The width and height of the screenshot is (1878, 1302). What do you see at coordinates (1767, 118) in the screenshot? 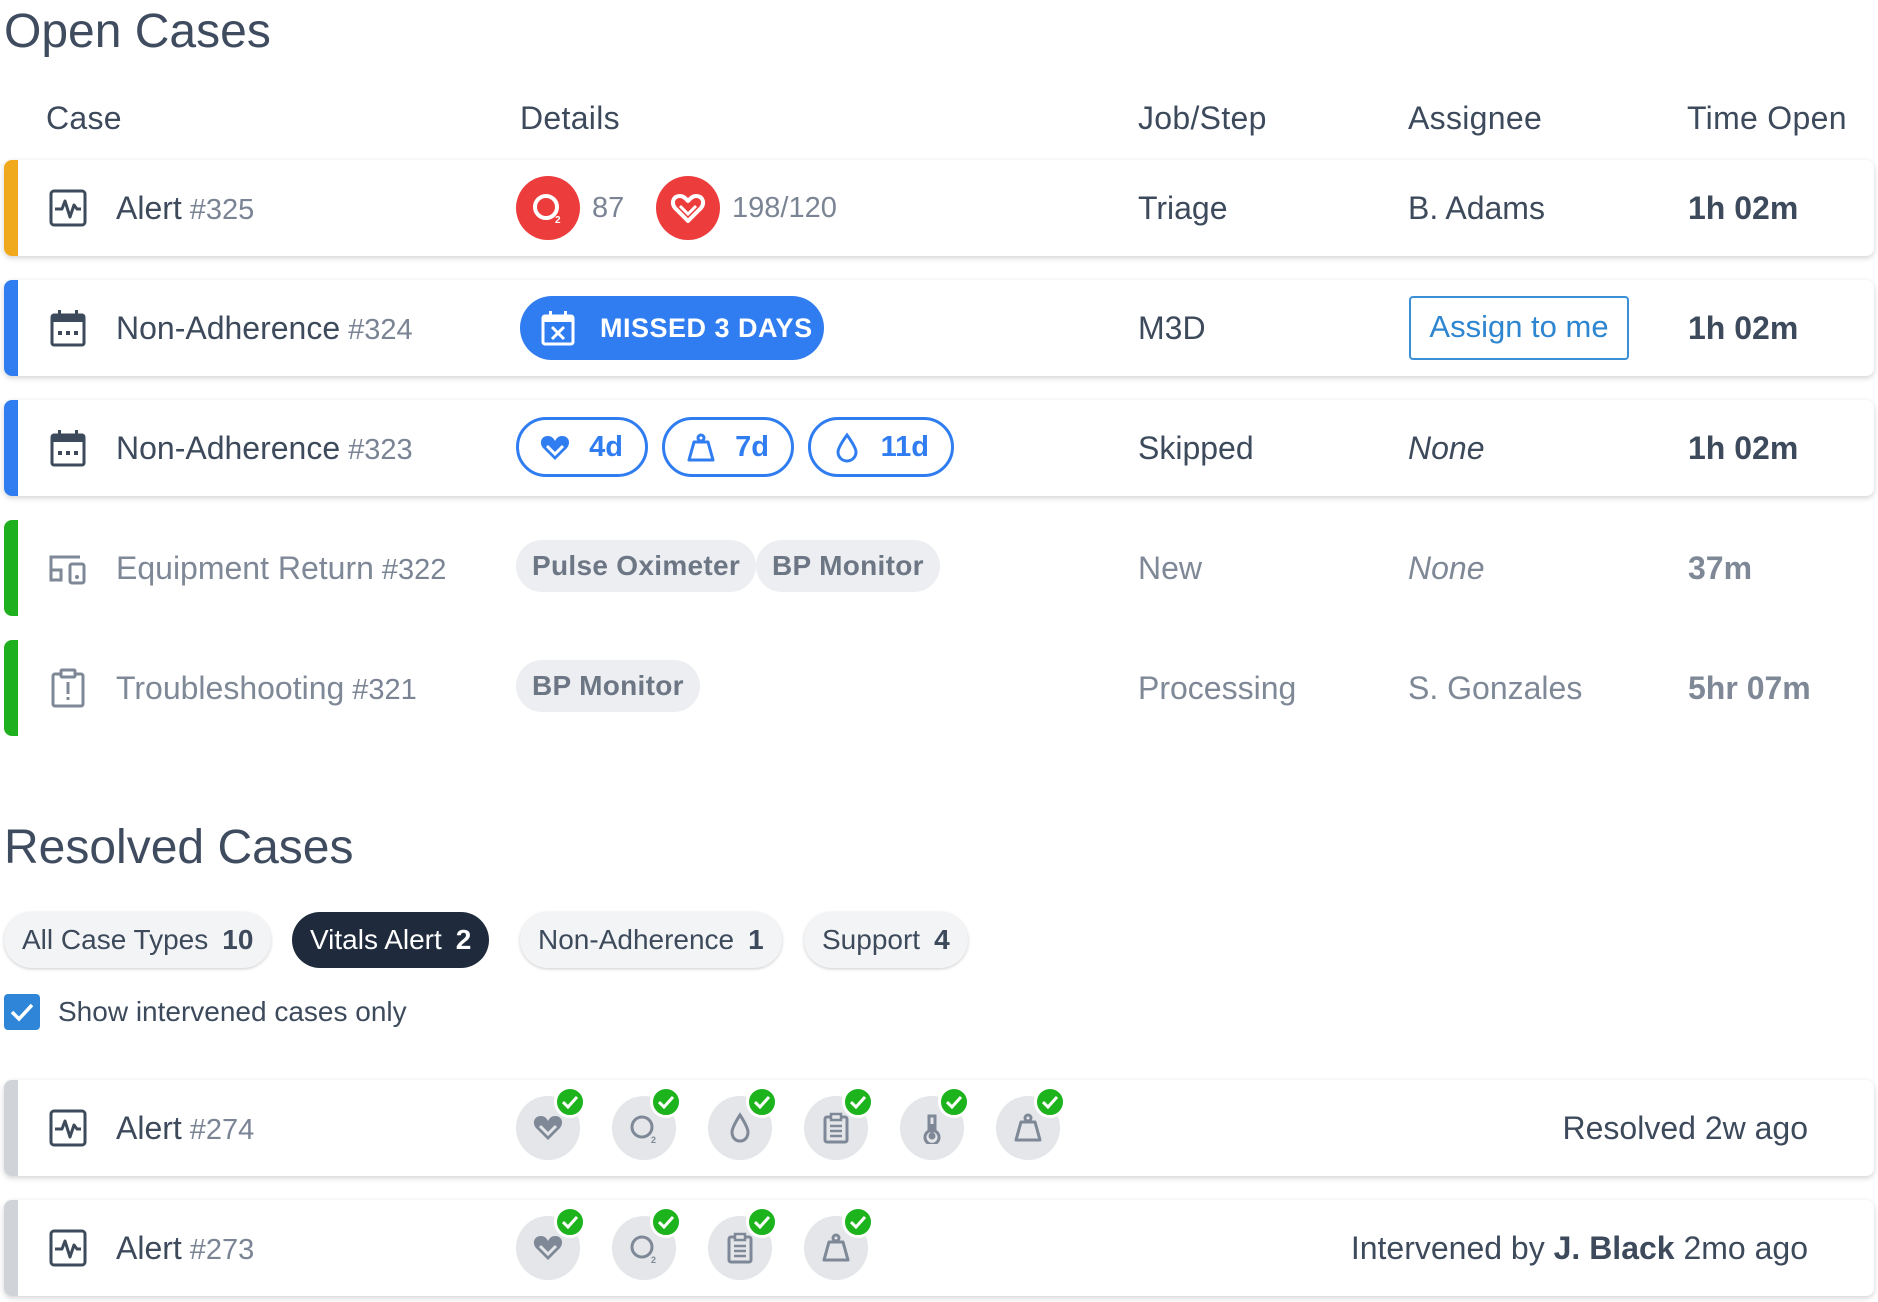
I see `column-header-time-open: Time Open` at bounding box center [1767, 118].